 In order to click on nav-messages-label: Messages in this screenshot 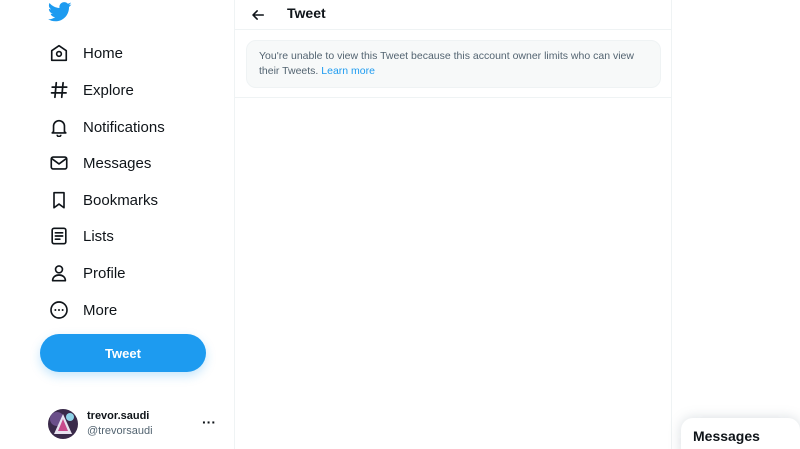, I will do `click(117, 163)`.